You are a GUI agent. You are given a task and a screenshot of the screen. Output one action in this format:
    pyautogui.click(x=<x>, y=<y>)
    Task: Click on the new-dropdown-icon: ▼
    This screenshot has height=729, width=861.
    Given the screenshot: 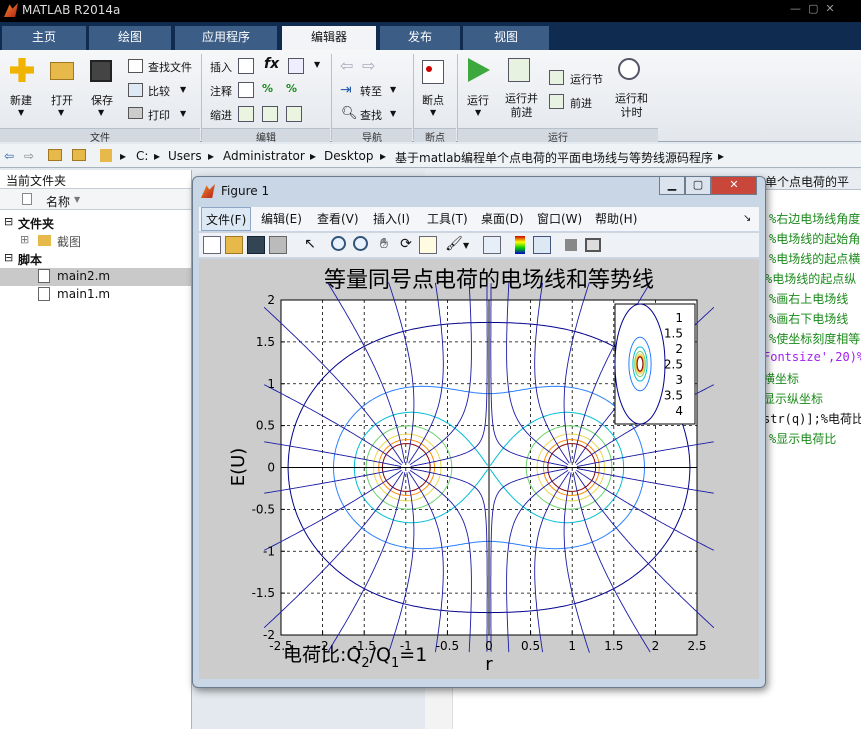 What is the action you would take?
    pyautogui.click(x=21, y=112)
    